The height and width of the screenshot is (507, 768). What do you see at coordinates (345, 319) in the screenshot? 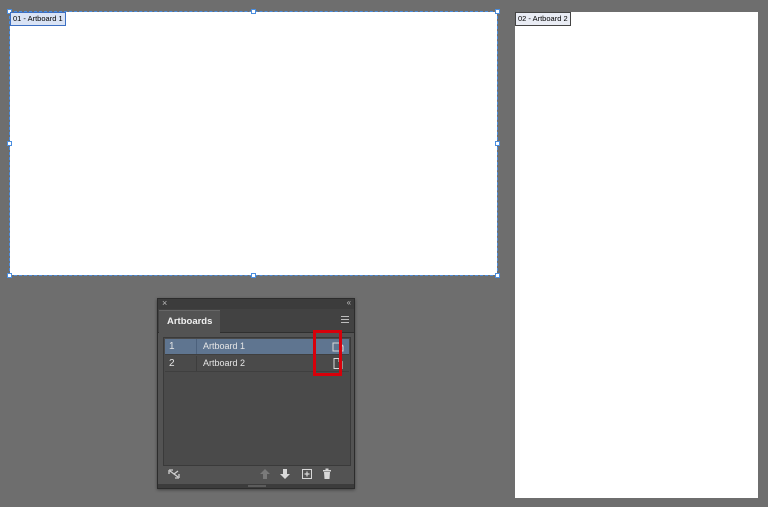
I see `panel-menu-icon` at bounding box center [345, 319].